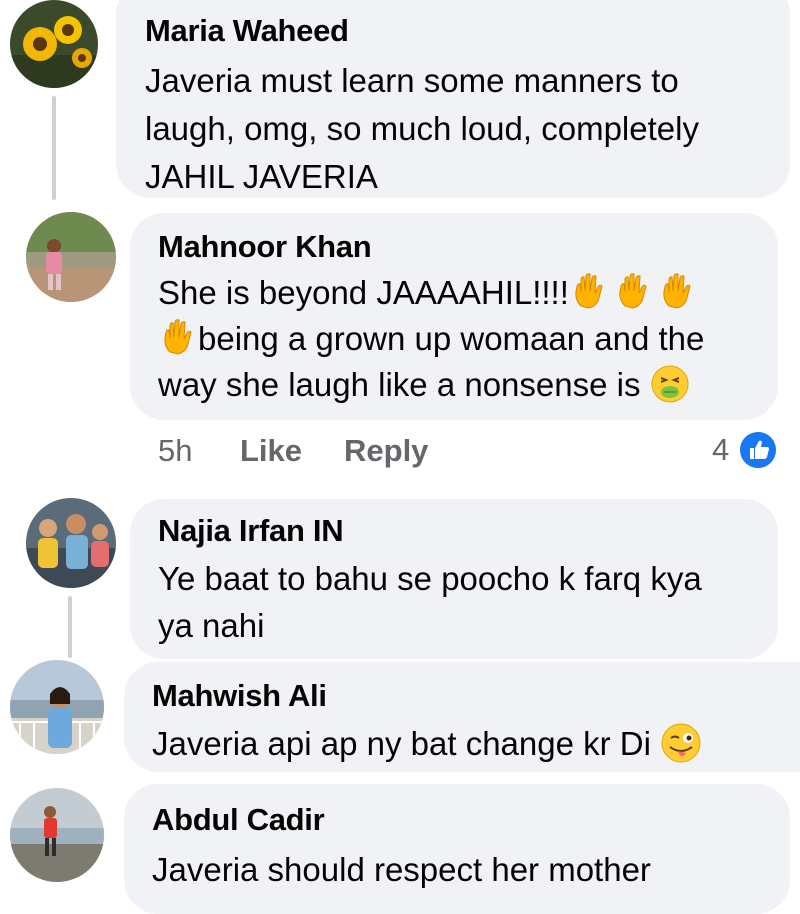 The image size is (800, 914). I want to click on comment-text-line: laugh, omg, so much loud, completely, so click(422, 128).